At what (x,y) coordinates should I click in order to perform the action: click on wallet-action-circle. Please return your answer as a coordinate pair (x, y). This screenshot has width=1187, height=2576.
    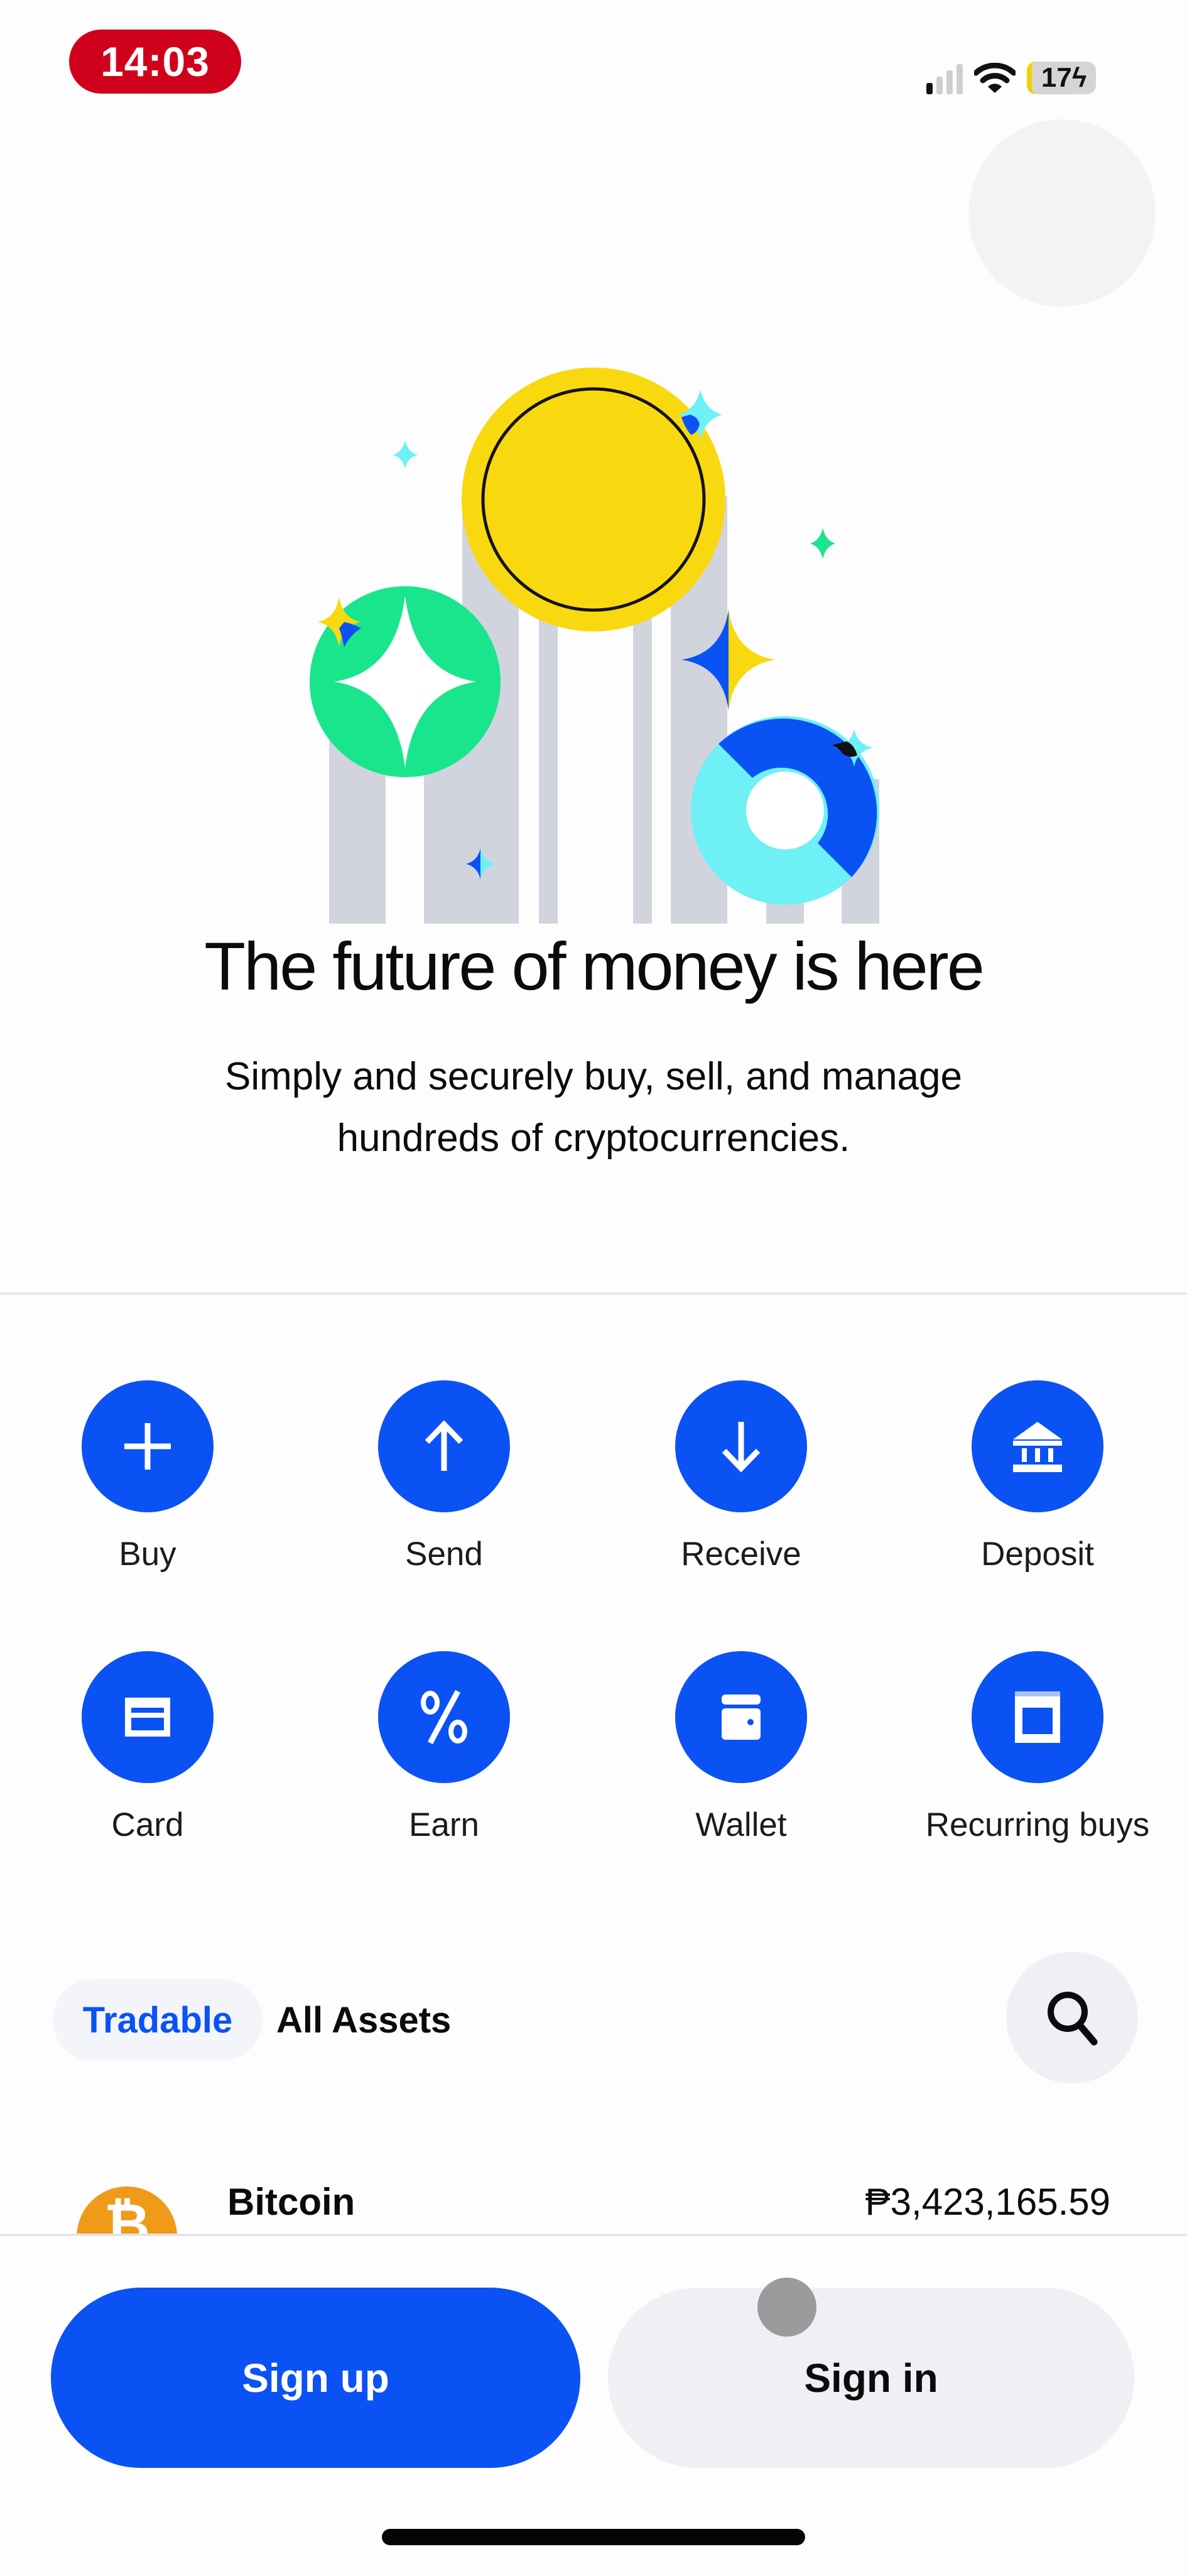
    Looking at the image, I should click on (741, 1717).